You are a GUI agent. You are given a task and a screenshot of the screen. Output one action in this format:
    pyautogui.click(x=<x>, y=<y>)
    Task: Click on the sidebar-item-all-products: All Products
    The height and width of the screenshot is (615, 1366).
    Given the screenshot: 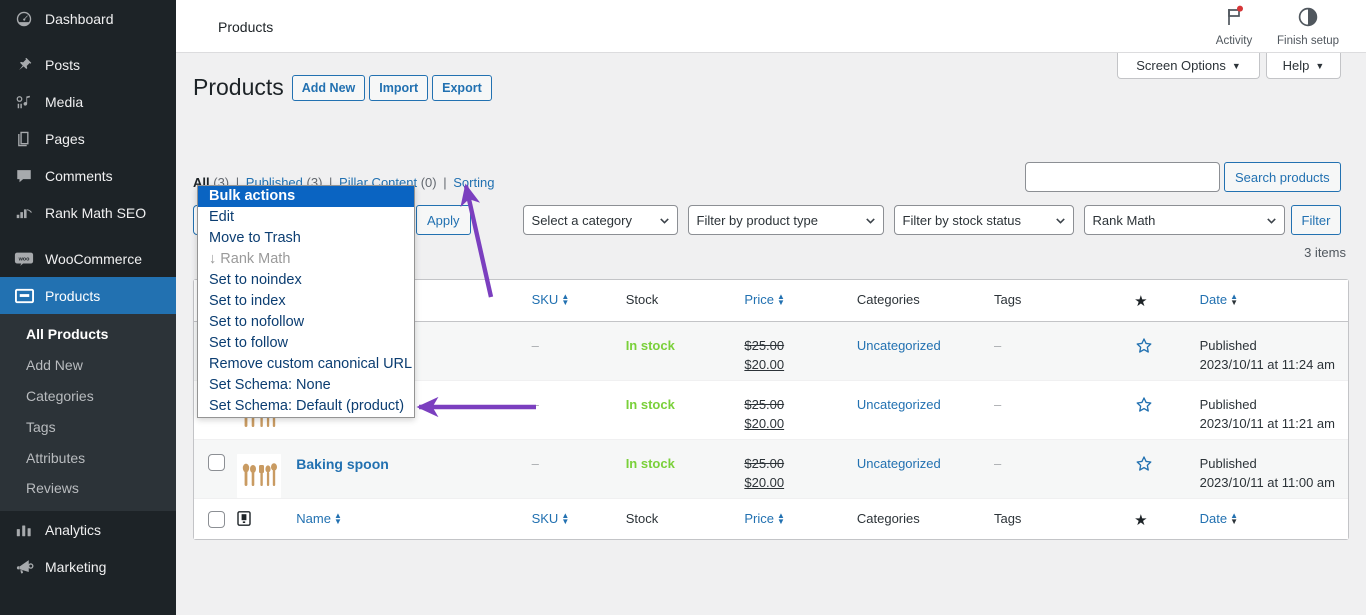 What is the action you would take?
    pyautogui.click(x=88, y=334)
    